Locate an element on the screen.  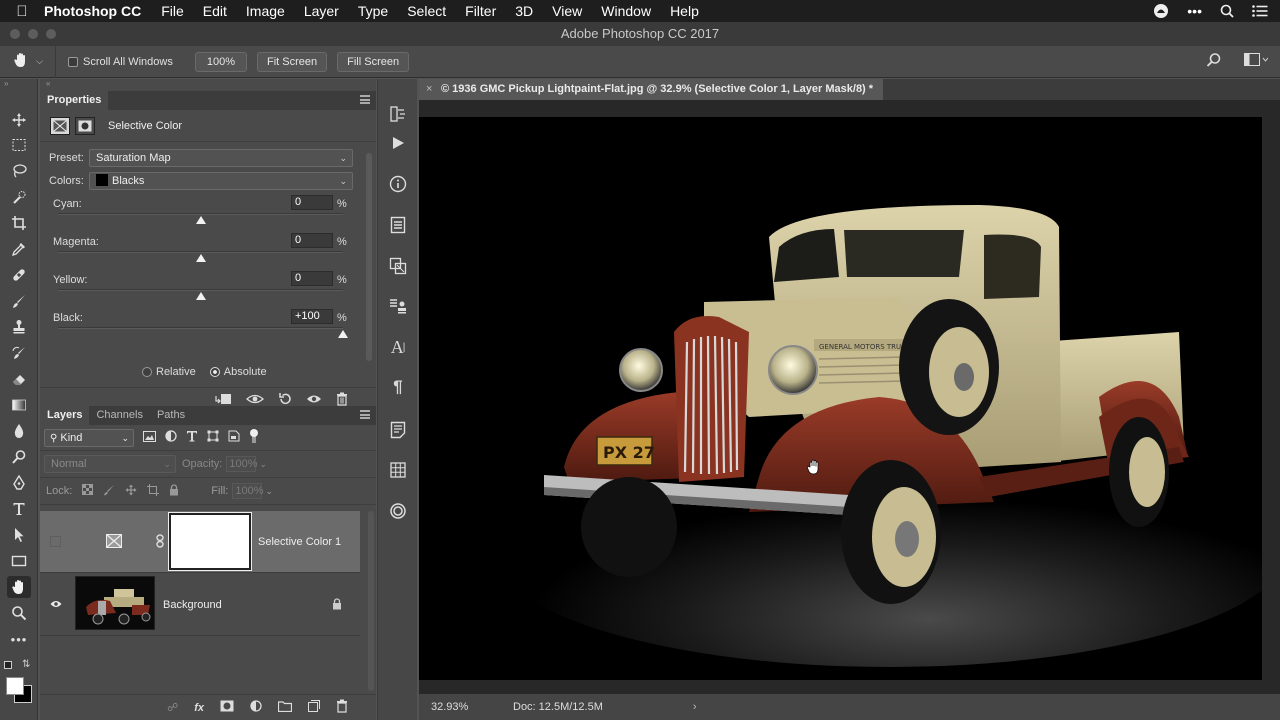
fill-field: 100% is located at coordinates (248, 491).